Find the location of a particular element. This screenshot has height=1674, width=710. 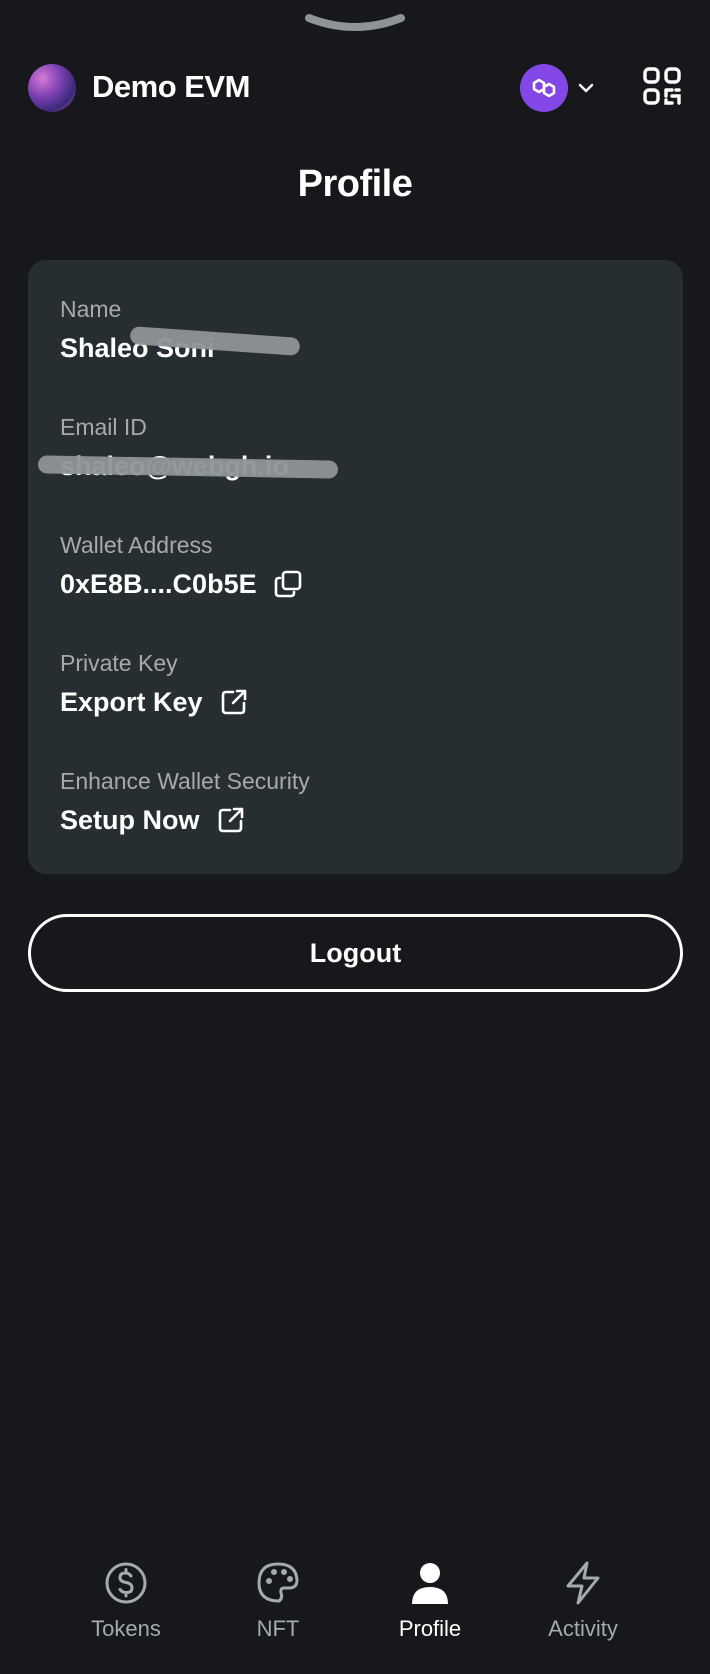

export-key-link: Export Key is located at coordinates (154, 702).